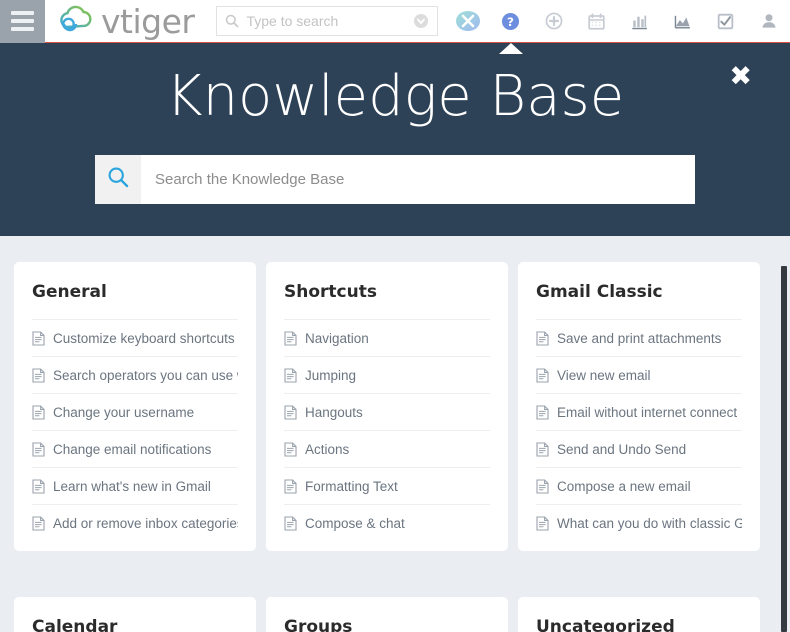  I want to click on list-item: Compose a new email, so click(639, 485).